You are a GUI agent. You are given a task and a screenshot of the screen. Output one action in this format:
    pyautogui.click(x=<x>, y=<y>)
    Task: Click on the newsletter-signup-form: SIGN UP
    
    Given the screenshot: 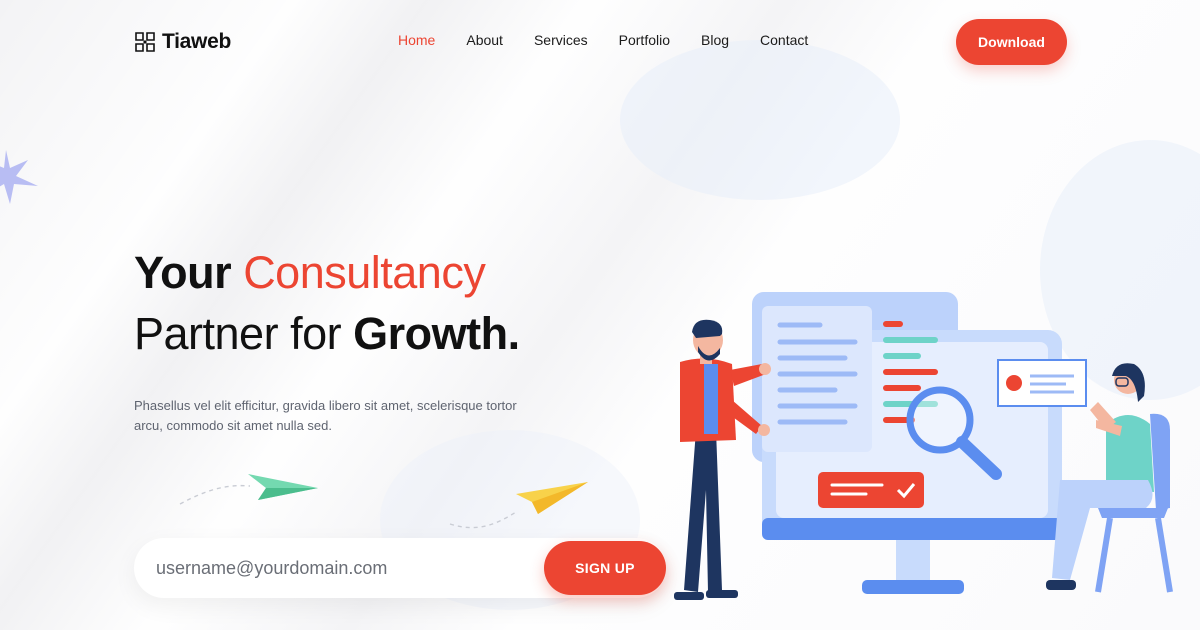 What is the action you would take?
    pyautogui.click(x=400, y=568)
    